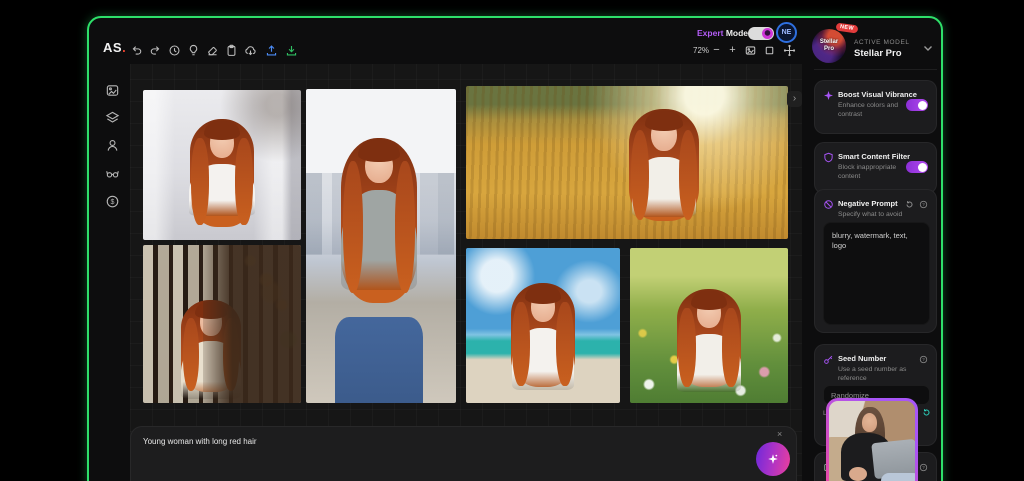  Describe the element at coordinates (543, 325) in the screenshot. I see `canvas-image-beach` at that location.